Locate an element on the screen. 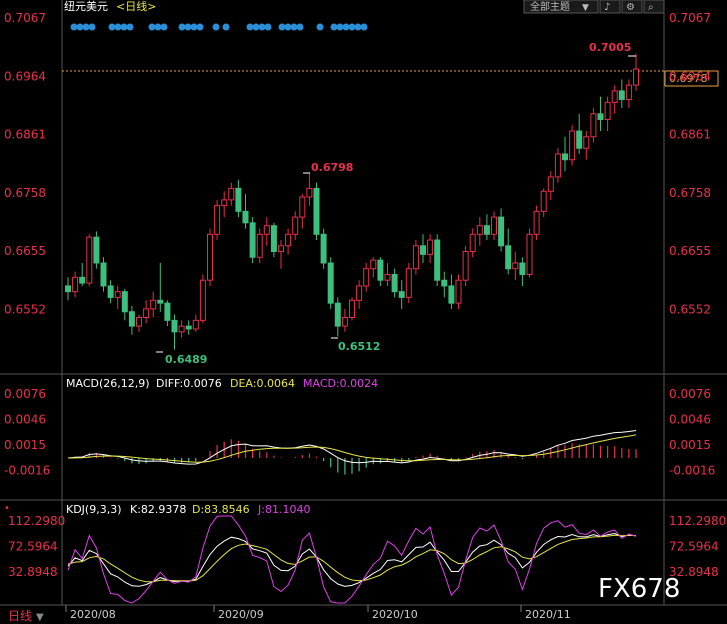 The width and height of the screenshot is (727, 624). search-icon: ⌕ is located at coordinates (651, 7).